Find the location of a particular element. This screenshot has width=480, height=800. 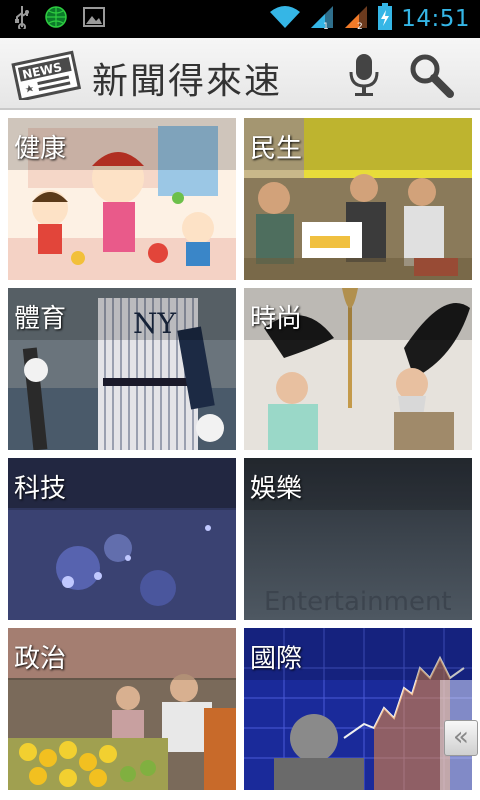

tile-label: 政治 is located at coordinates (122, 654).